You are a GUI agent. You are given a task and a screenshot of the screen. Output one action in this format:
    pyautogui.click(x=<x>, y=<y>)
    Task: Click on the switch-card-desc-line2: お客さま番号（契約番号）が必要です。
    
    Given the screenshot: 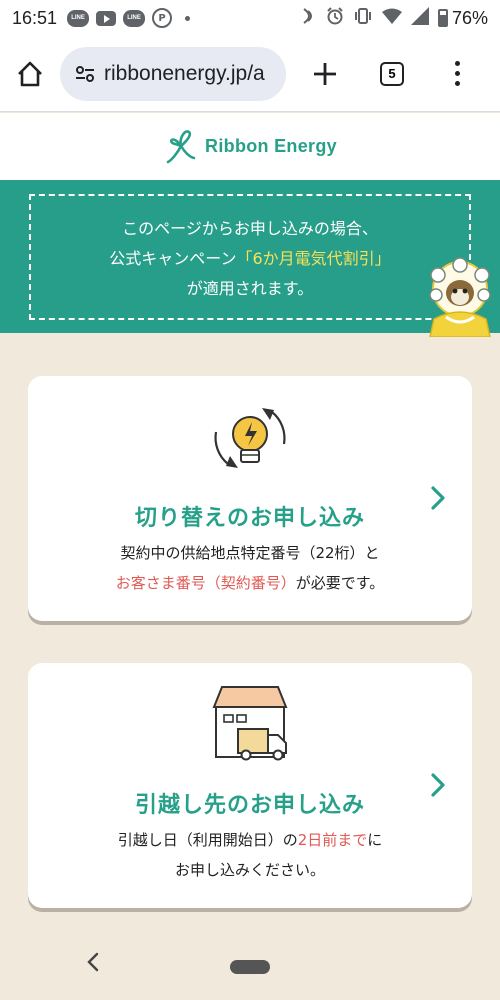 What is the action you would take?
    pyautogui.click(x=250, y=583)
    